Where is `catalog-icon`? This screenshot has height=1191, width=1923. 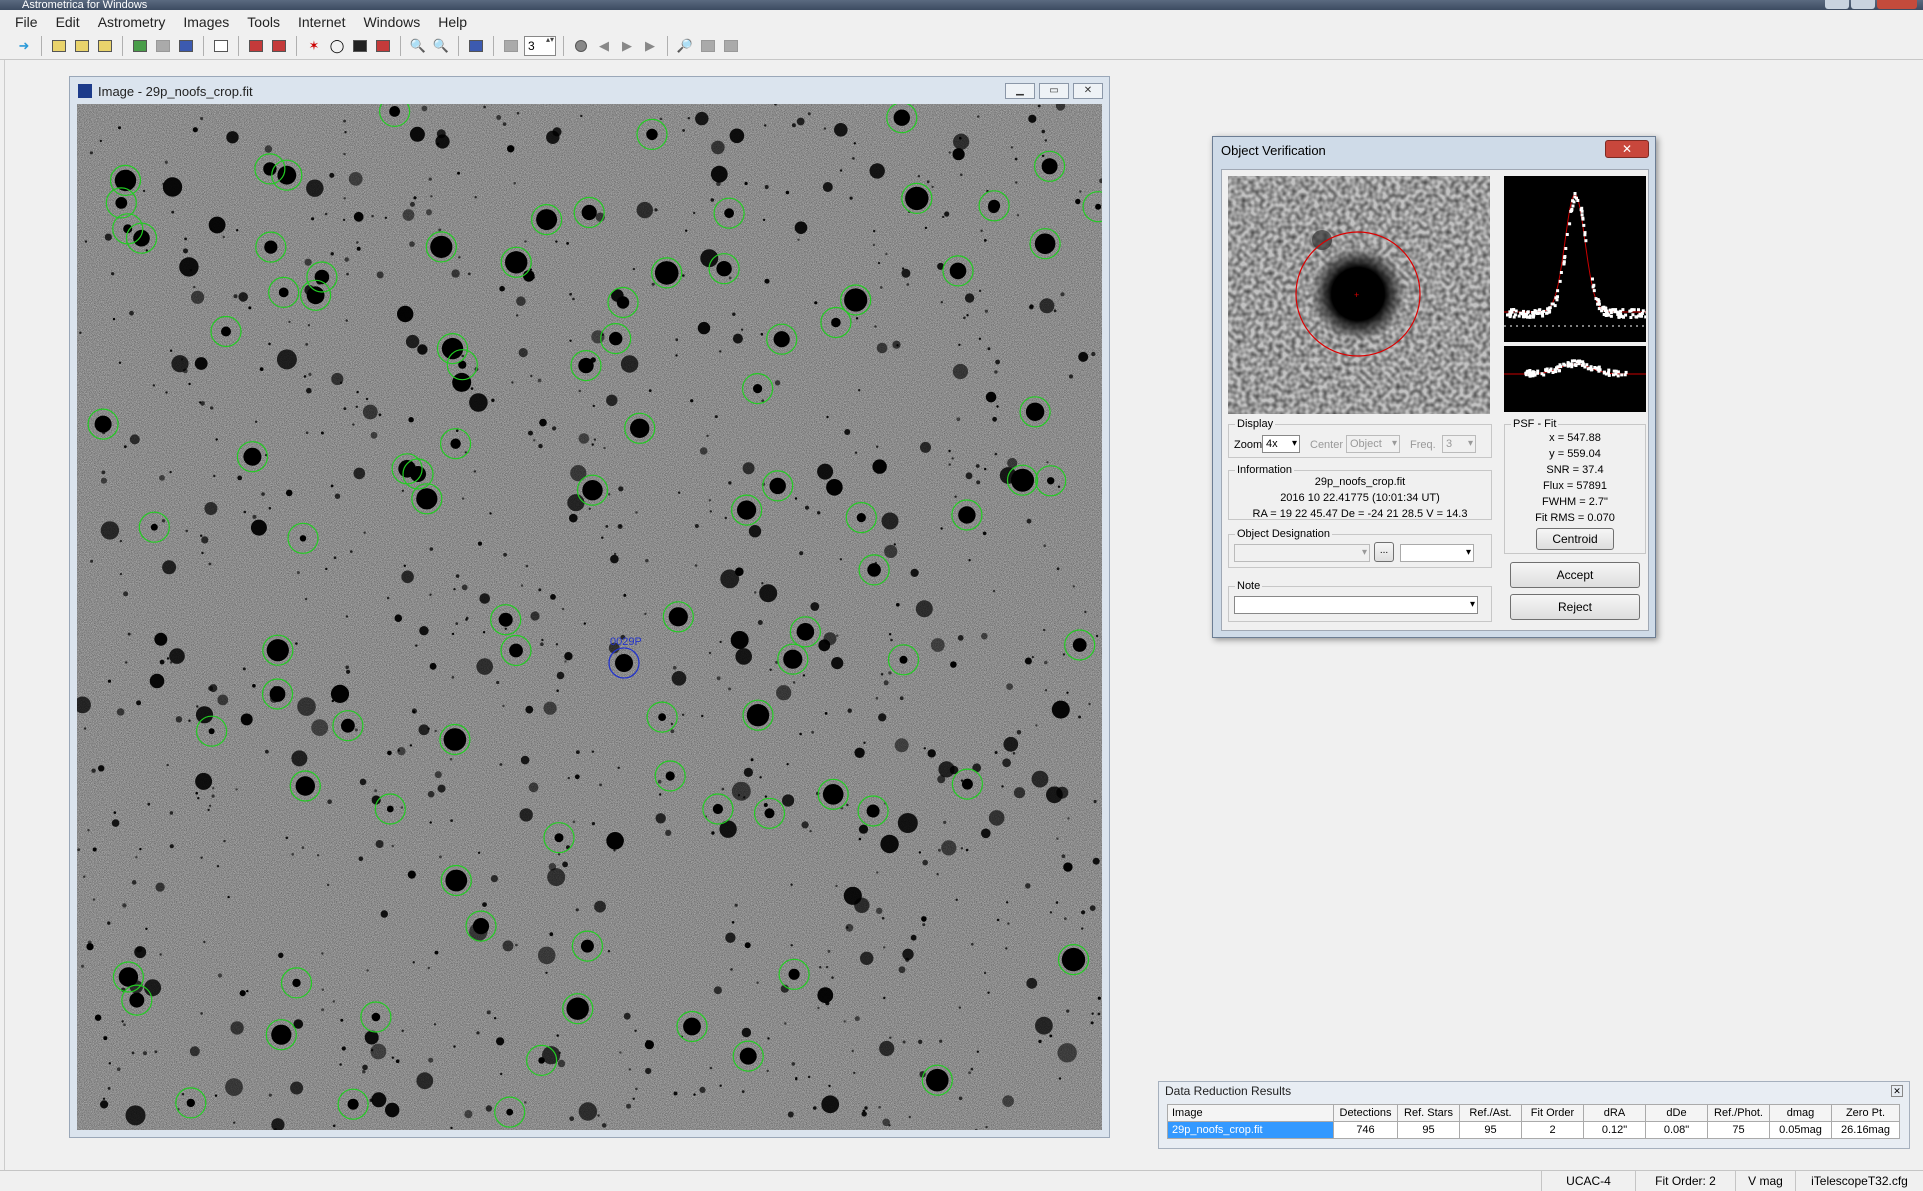
catalog-icon is located at coordinates (476, 46).